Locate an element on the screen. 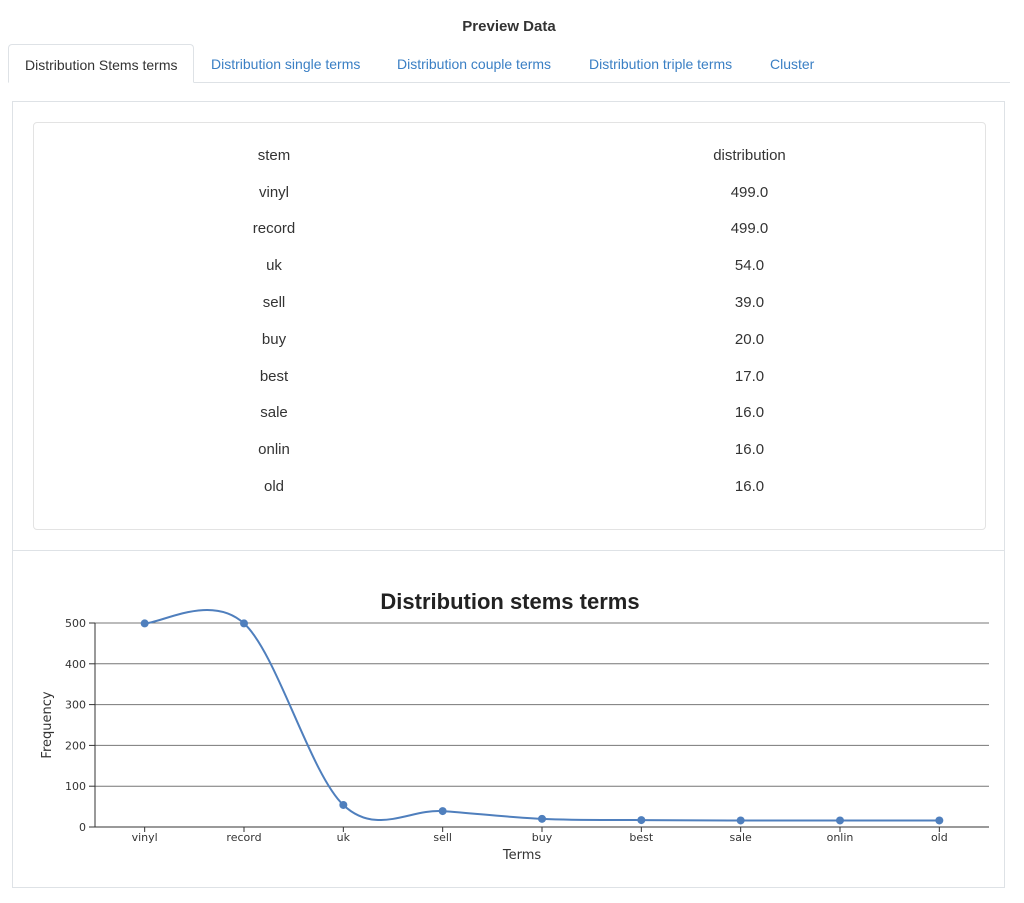 The height and width of the screenshot is (903, 1024). x-tick-label: best is located at coordinates (641, 837).